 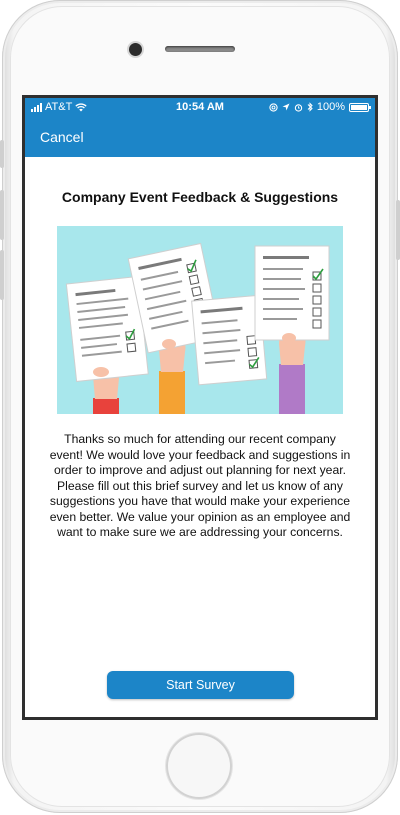 What do you see at coordinates (292, 389) in the screenshot?
I see `sleeve-purple` at bounding box center [292, 389].